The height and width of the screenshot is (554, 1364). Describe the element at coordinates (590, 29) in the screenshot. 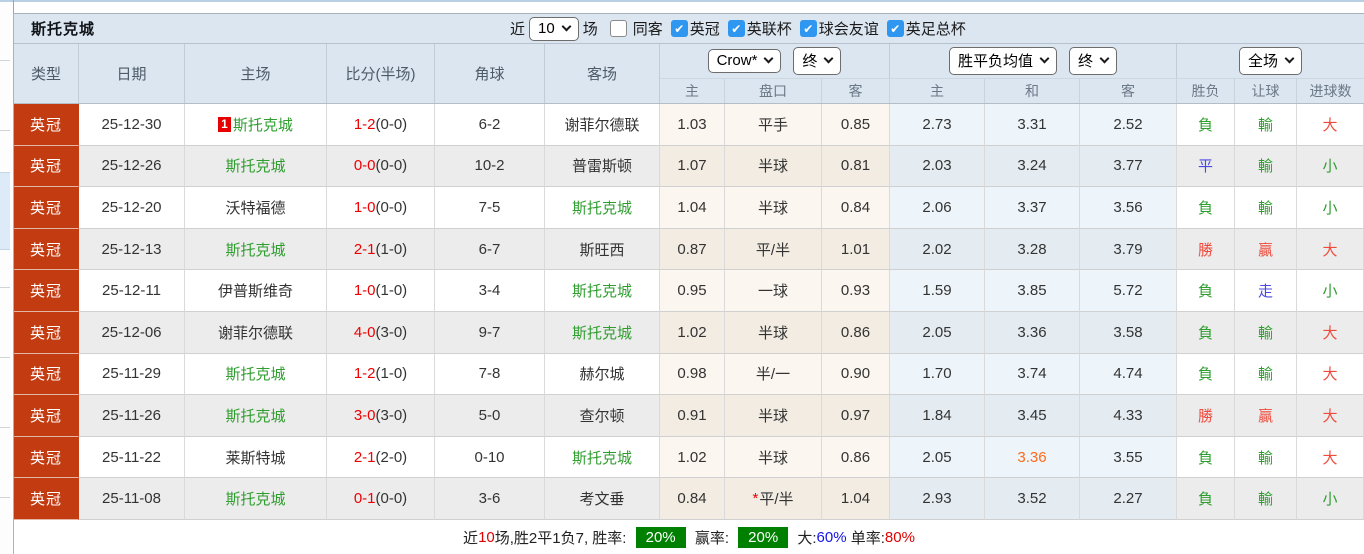

I see `games-label: 场` at that location.